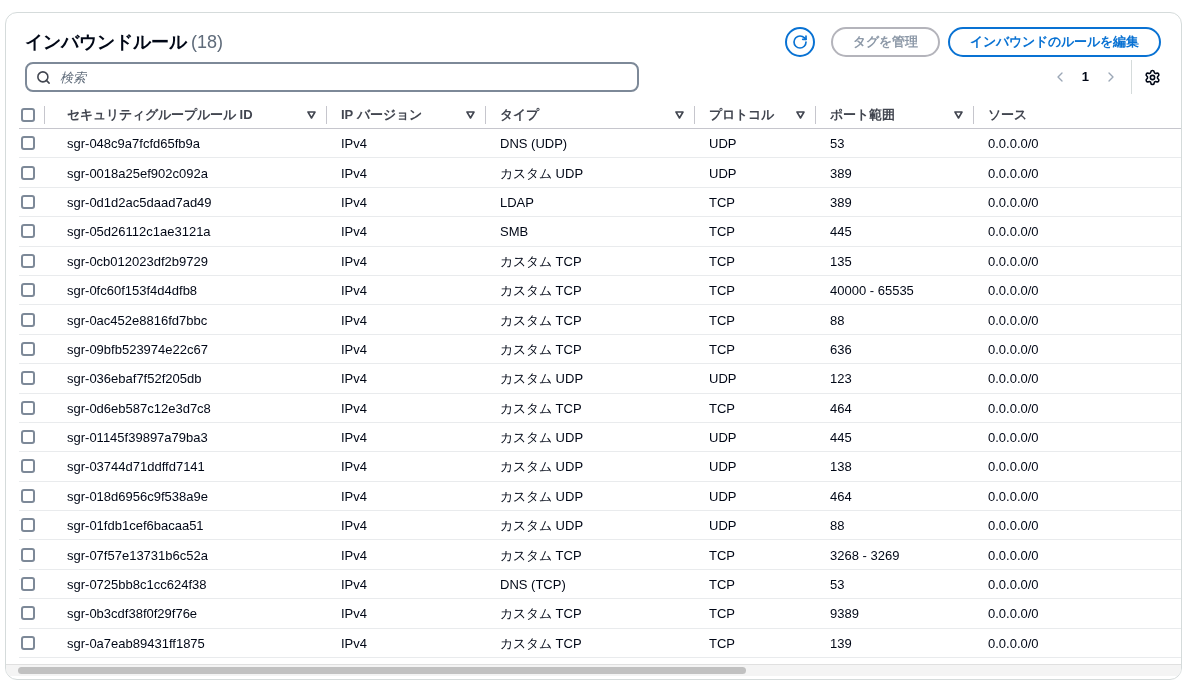 Image resolution: width=1200 pixels, height=691 pixels. What do you see at coordinates (382, 670) in the screenshot?
I see `scrollbar-thumb` at bounding box center [382, 670].